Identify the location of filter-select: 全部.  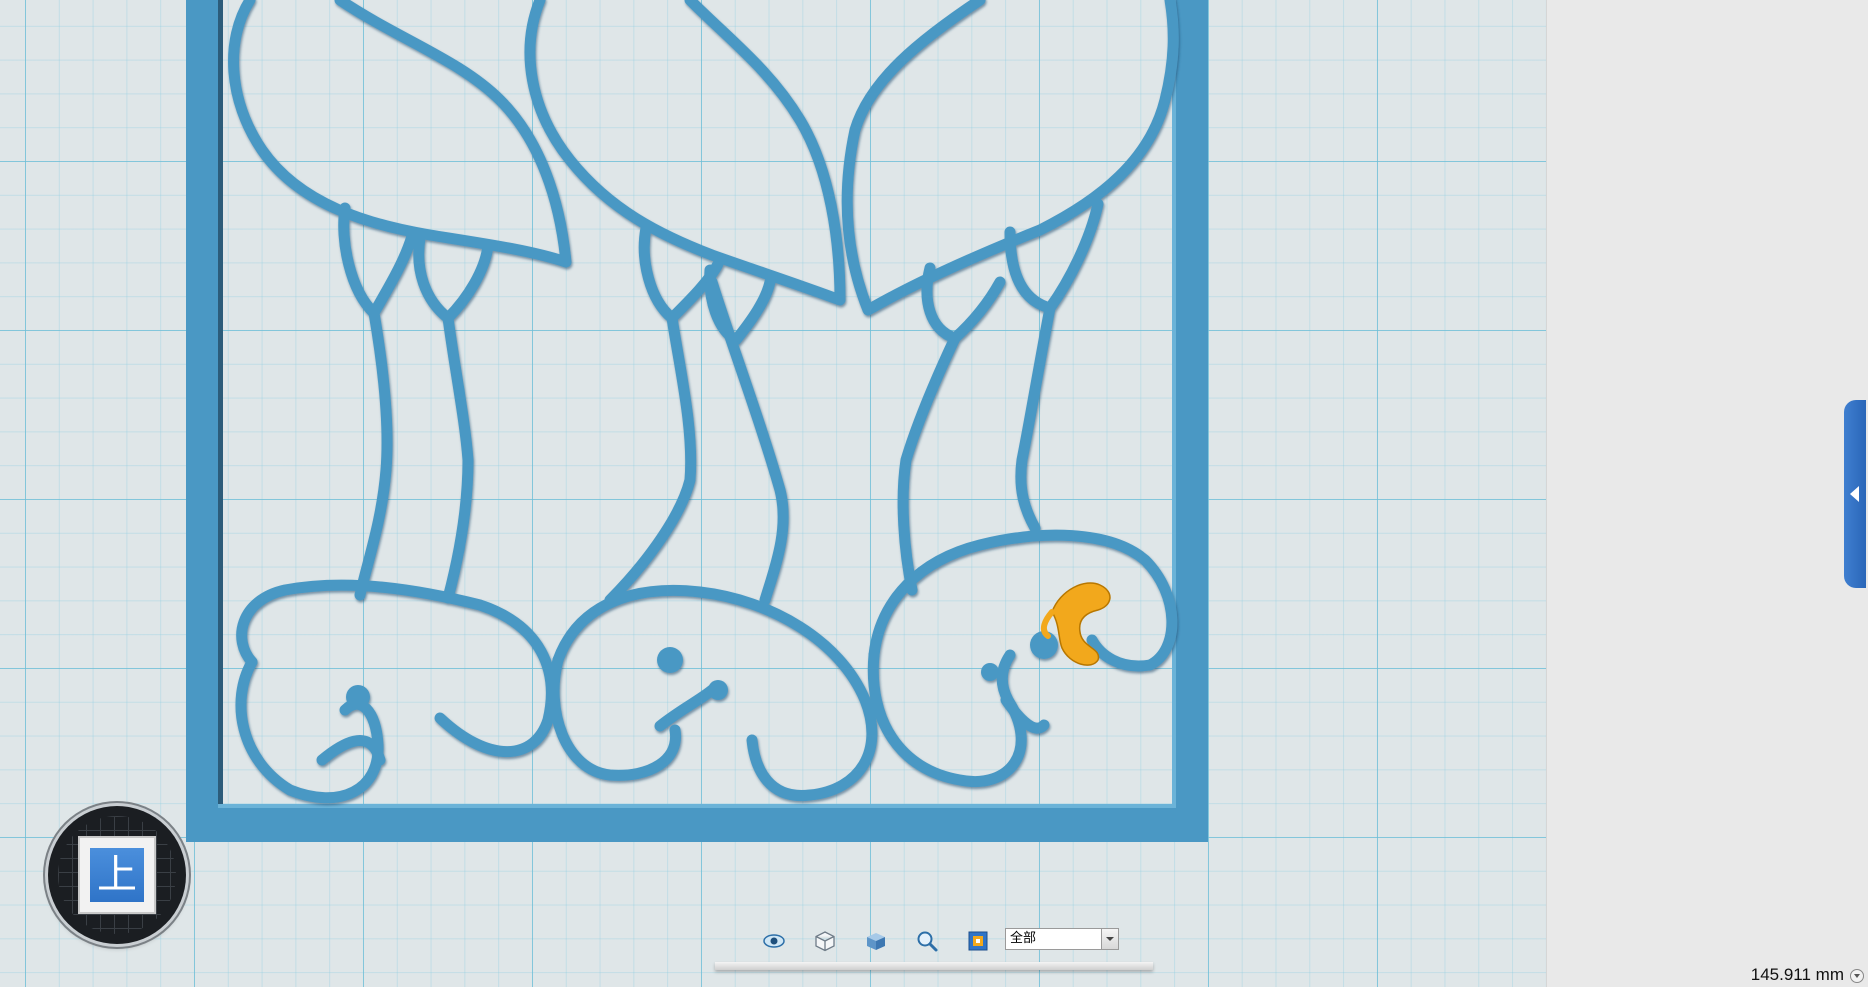
(1062, 939).